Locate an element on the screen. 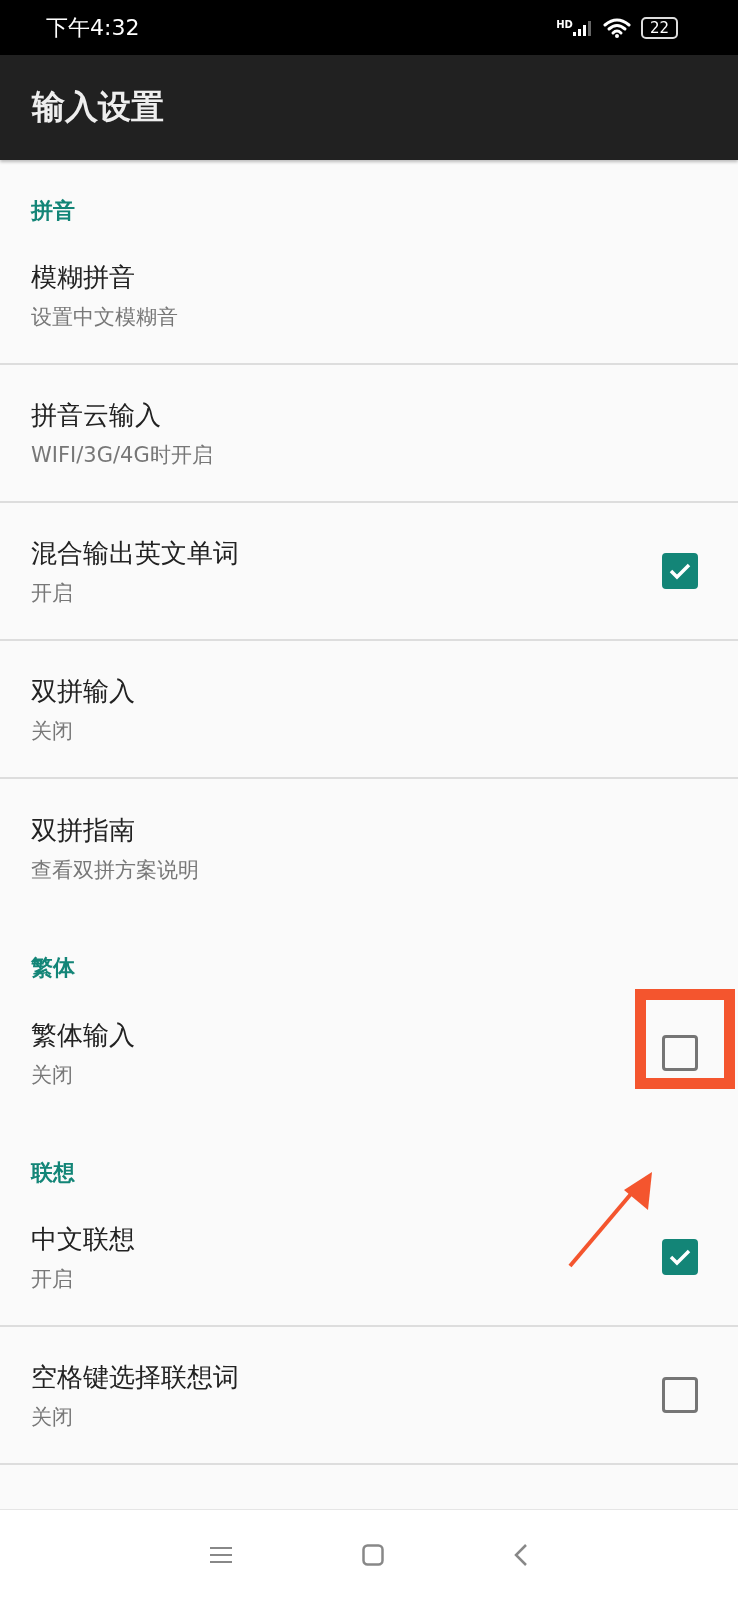 The image size is (738, 1600). section-header: 拼音 is located at coordinates (52, 211).